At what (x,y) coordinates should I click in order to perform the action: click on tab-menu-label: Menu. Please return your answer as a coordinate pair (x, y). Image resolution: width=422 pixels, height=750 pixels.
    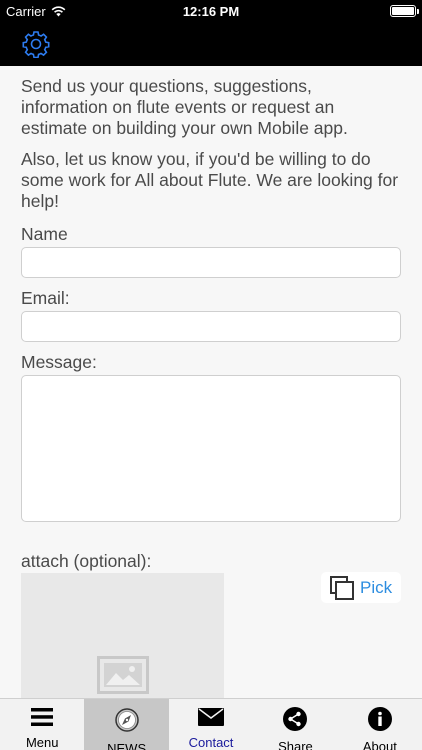
    Looking at the image, I should click on (42, 742).